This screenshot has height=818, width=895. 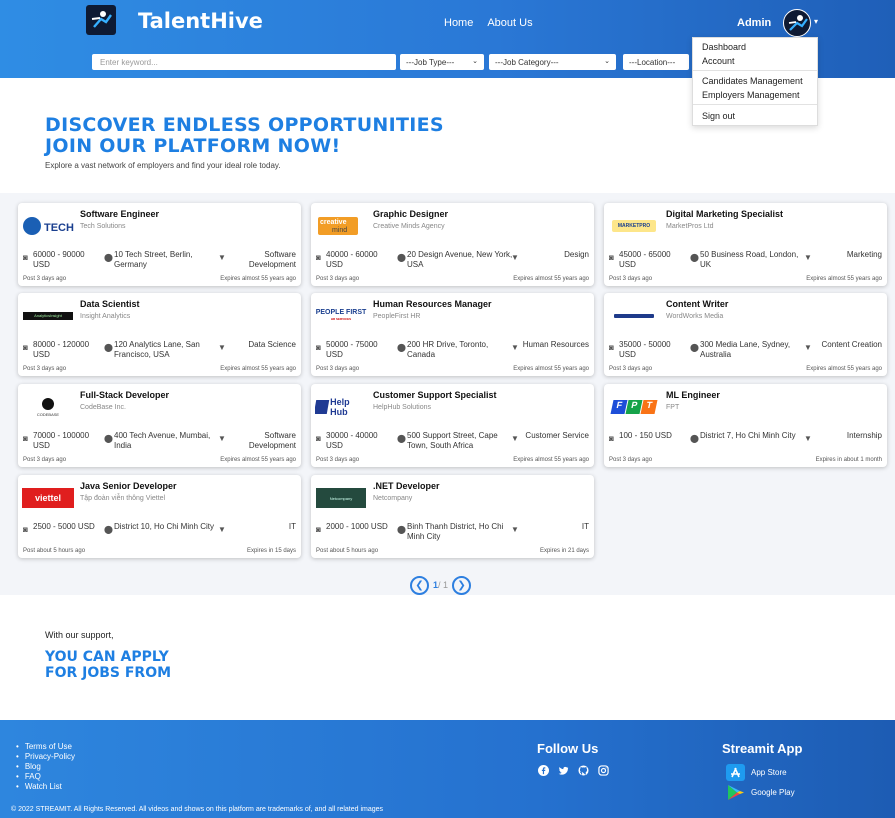 What do you see at coordinates (754, 23) in the screenshot?
I see `user-name: Admin` at bounding box center [754, 23].